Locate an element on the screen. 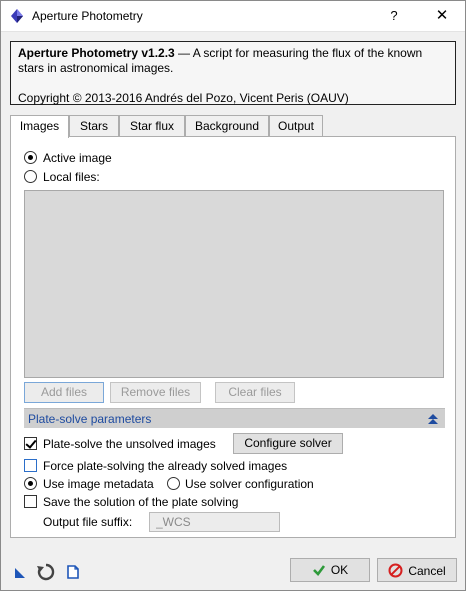 The width and height of the screenshot is (466, 591). script-name: Aperture Photometry v1.2.3 is located at coordinates (96, 53).